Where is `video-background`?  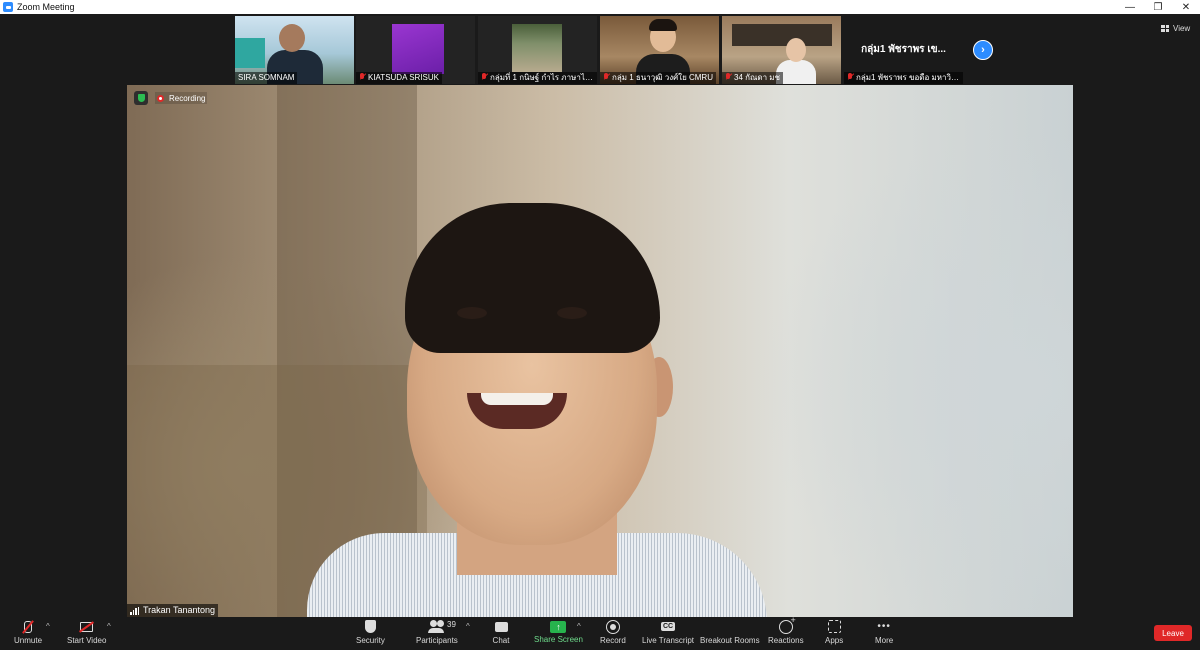
video-background is located at coordinates (250, 53).